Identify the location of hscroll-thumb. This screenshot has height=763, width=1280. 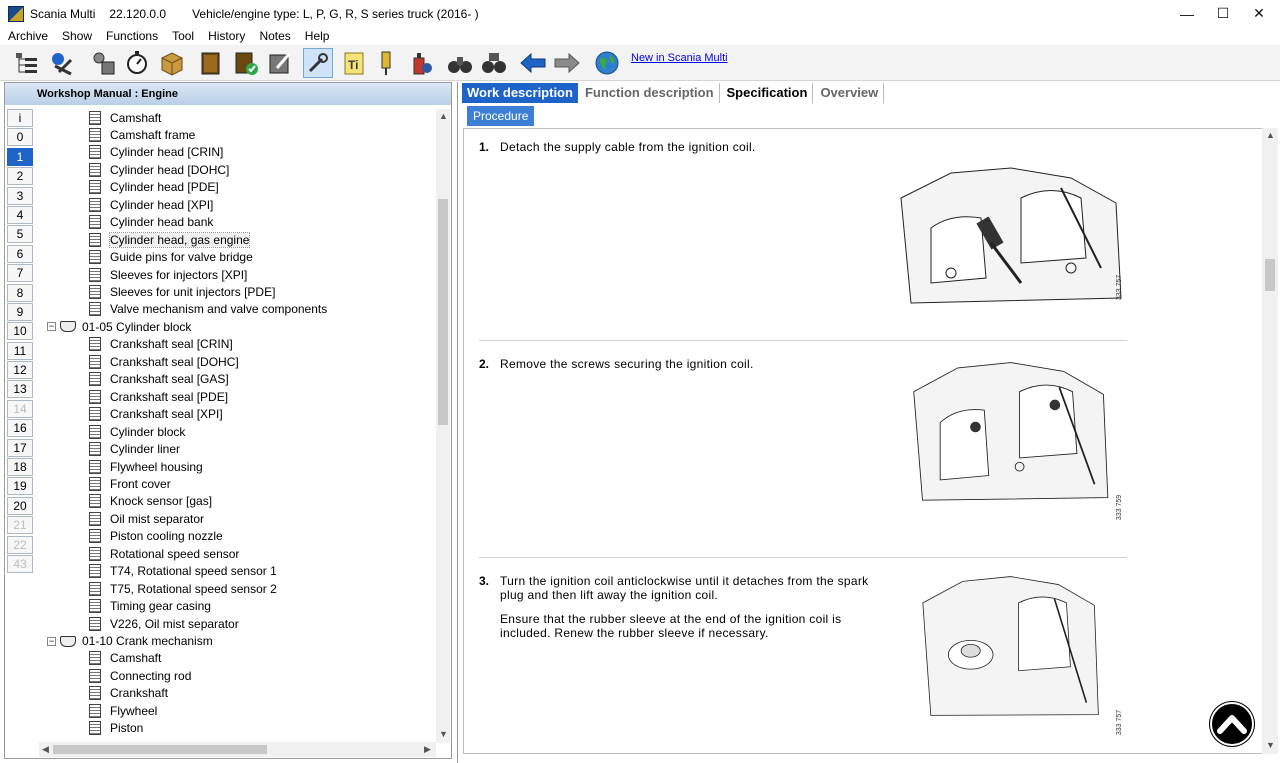
(160, 749).